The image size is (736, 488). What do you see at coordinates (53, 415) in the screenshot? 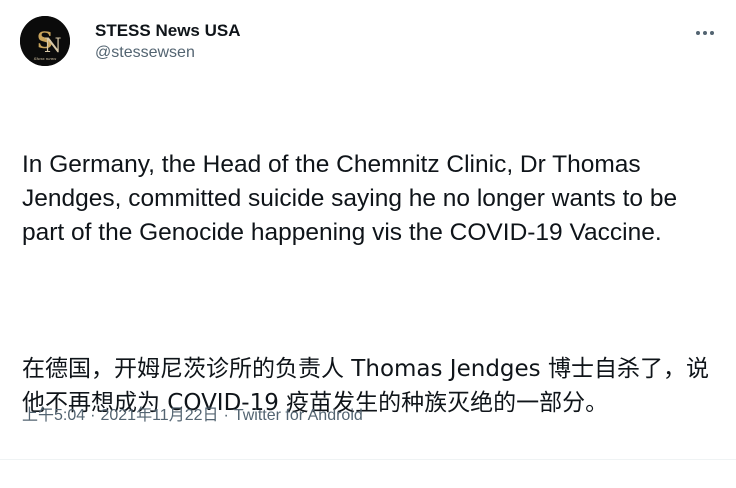
I see `tweet-time: 上午5:04` at bounding box center [53, 415].